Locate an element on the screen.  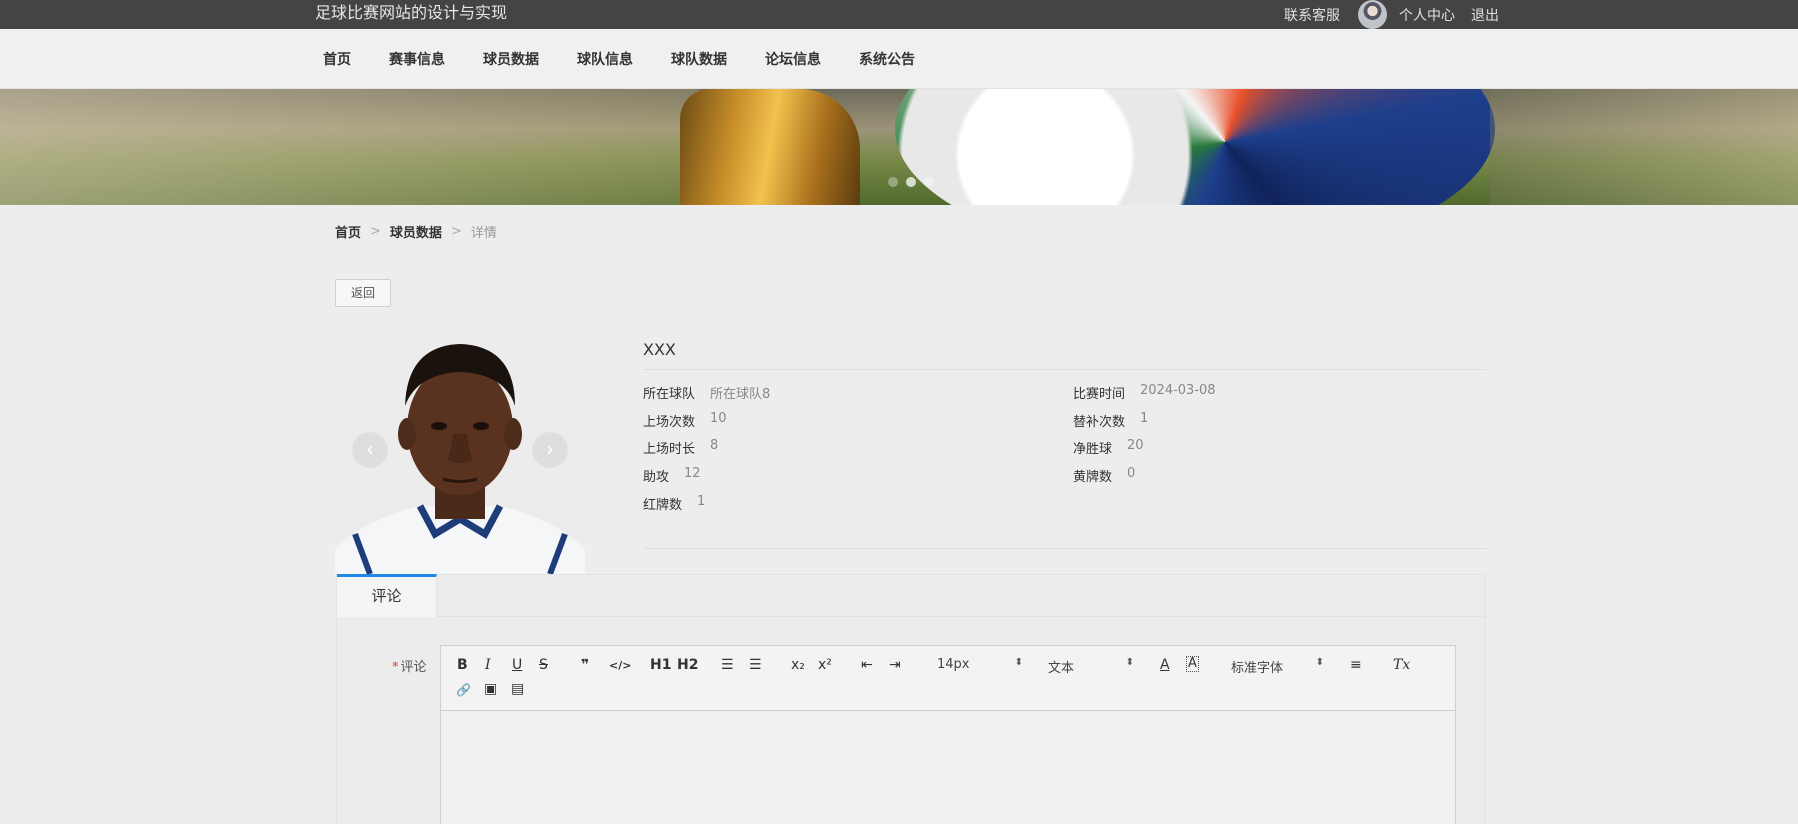
clear-format-icon: Tx is located at coordinates (1401, 665).